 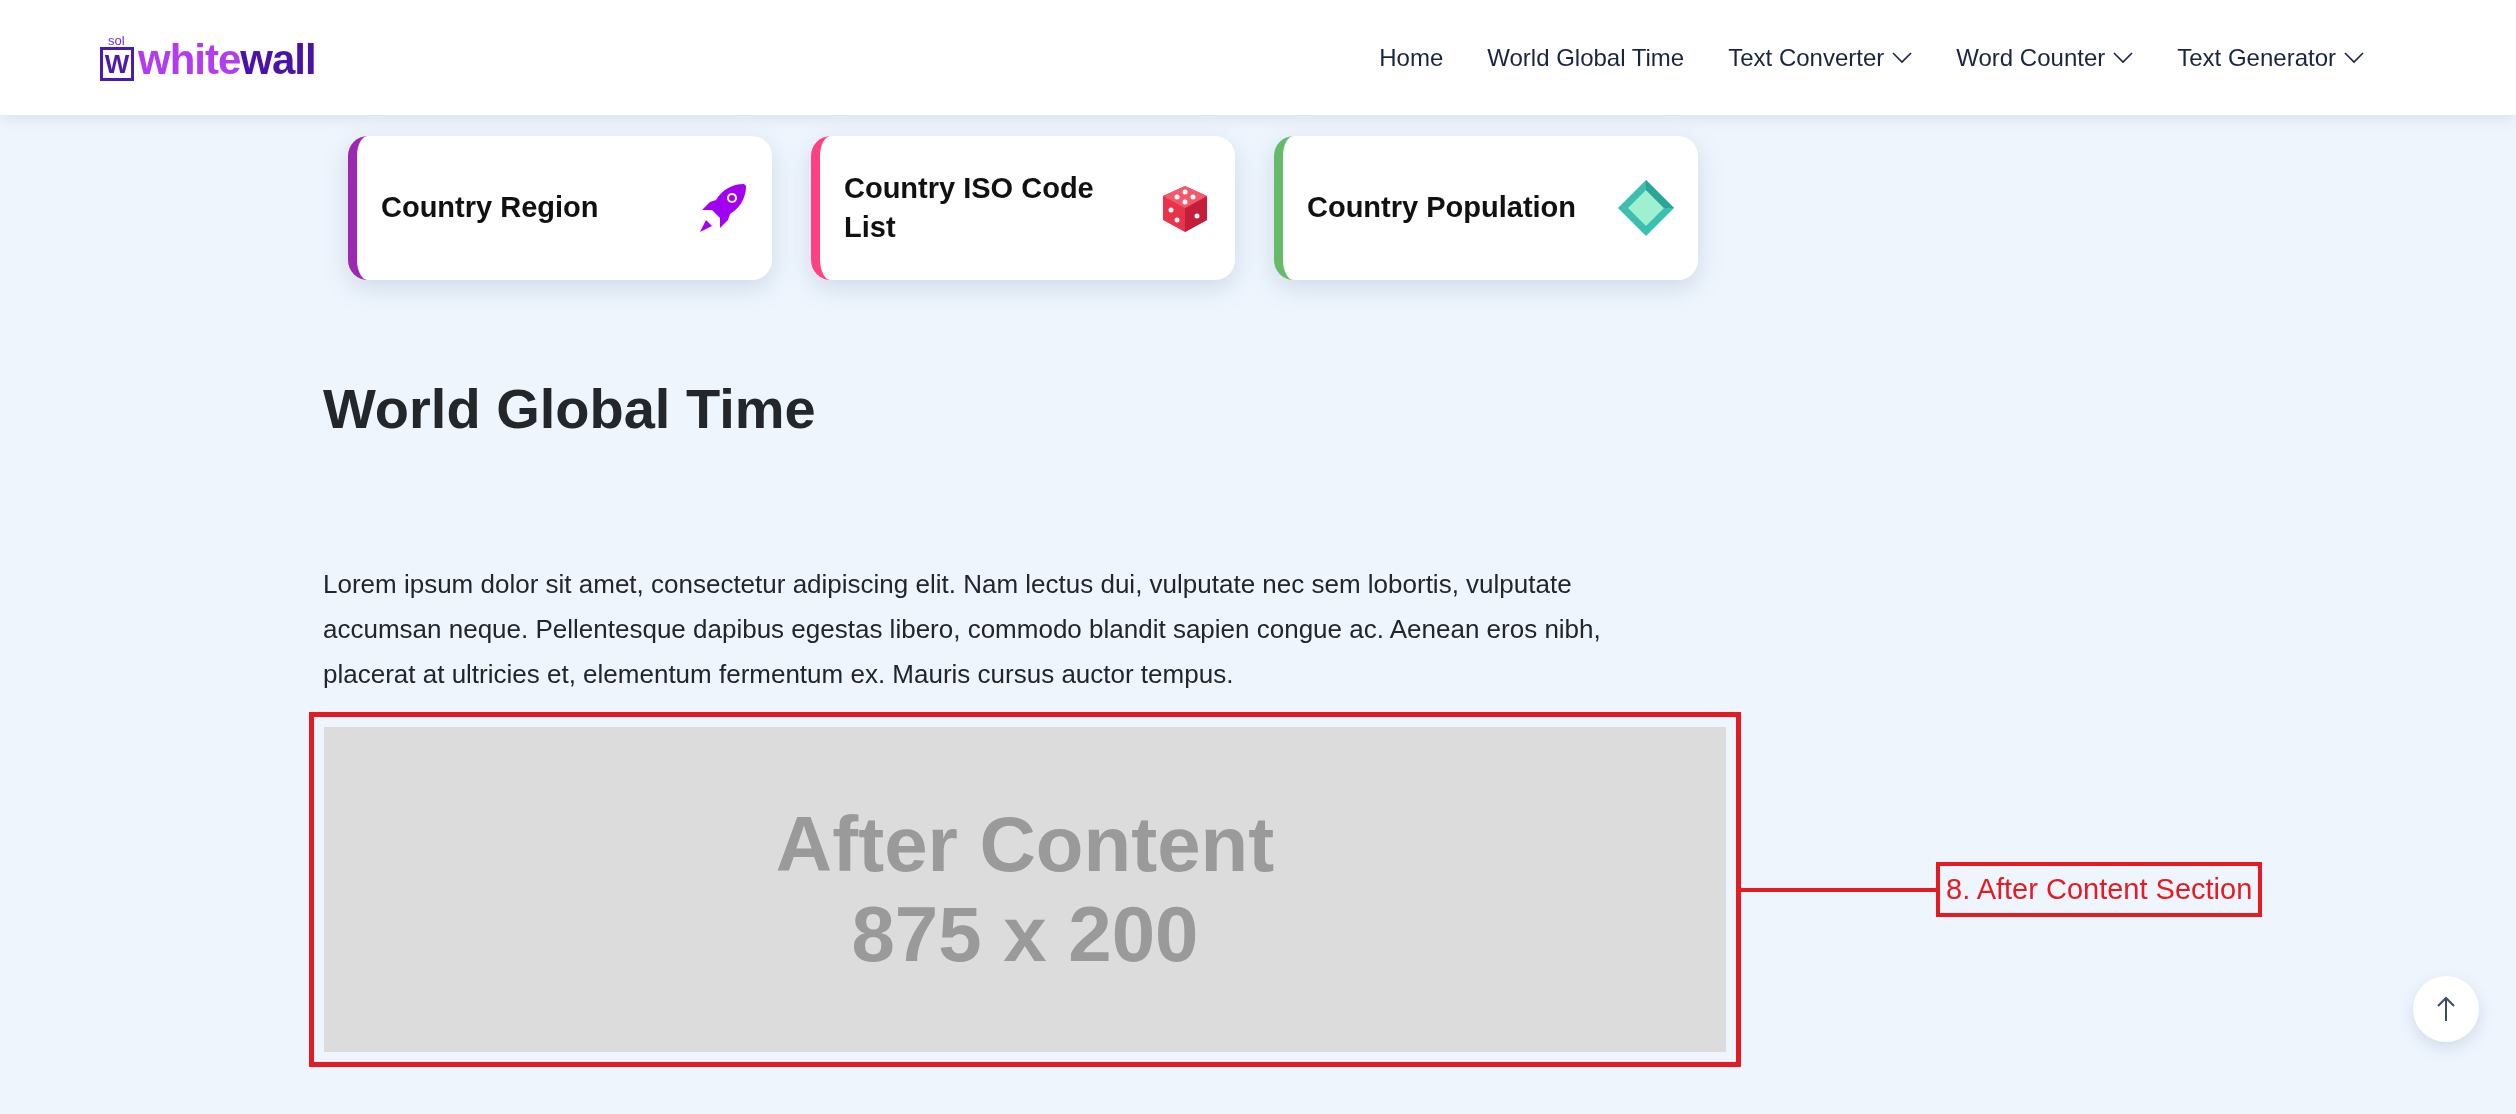 What do you see at coordinates (278, 60) in the screenshot?
I see `logo-wordmark: wall` at bounding box center [278, 60].